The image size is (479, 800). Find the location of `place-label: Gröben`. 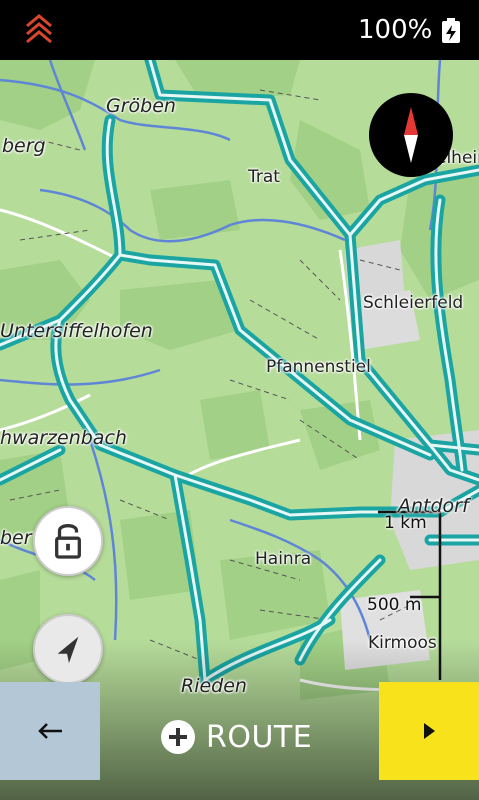

place-label: Gröben is located at coordinates (141, 106).